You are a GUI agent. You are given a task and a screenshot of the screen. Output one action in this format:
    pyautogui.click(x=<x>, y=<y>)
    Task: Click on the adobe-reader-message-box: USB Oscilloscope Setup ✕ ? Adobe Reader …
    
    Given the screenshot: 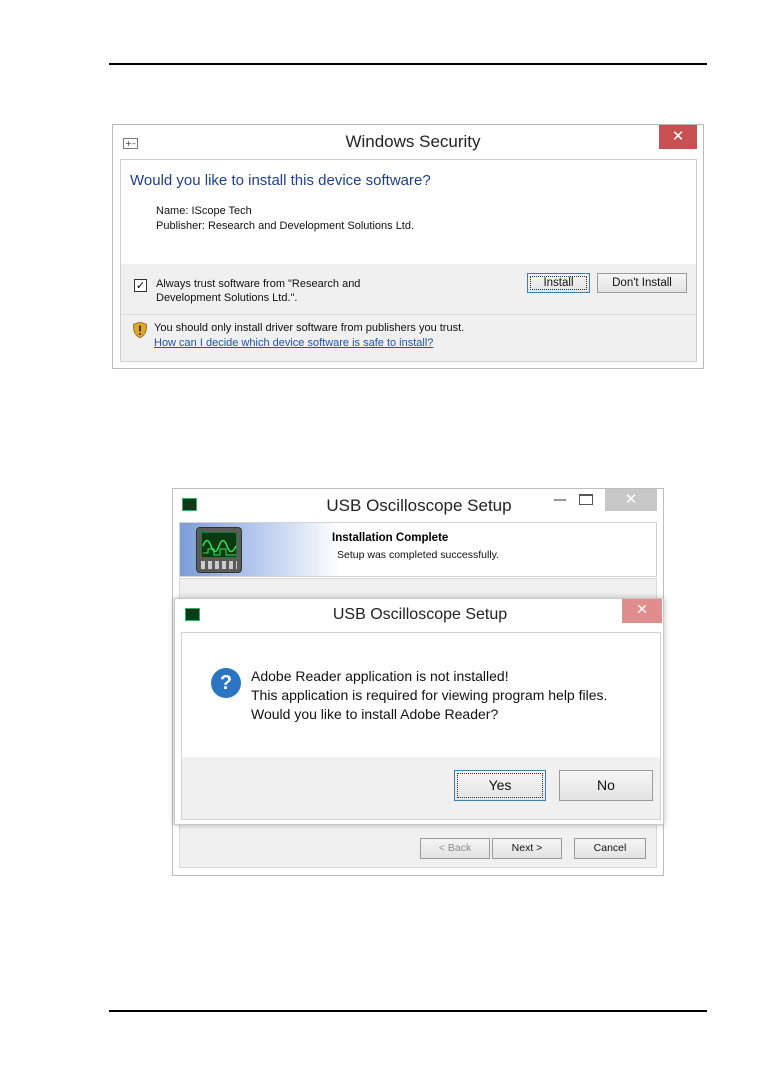 What is the action you would take?
    pyautogui.click(x=419, y=711)
    